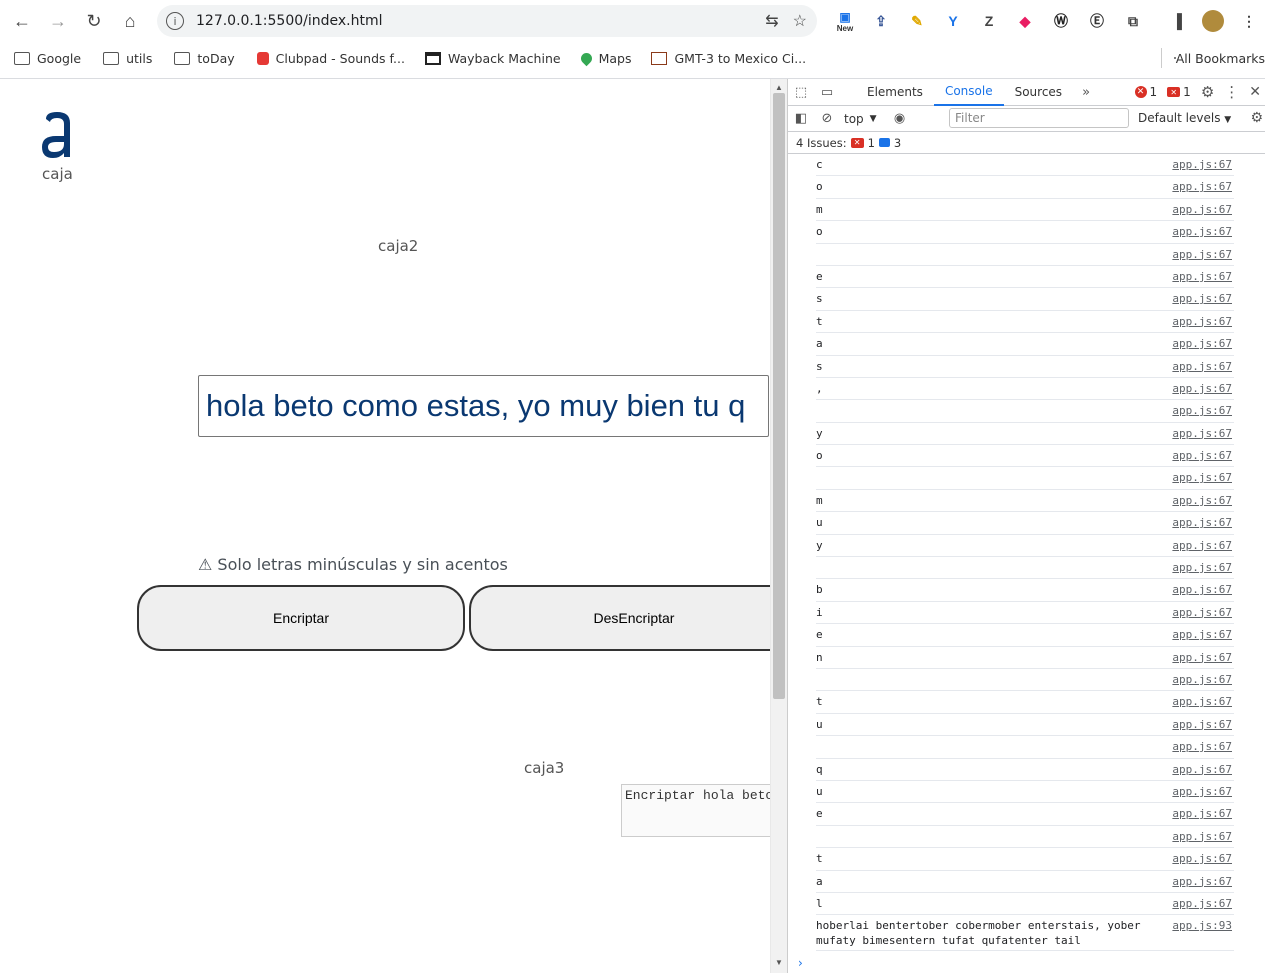  I want to click on log-message: t, so click(819, 702).